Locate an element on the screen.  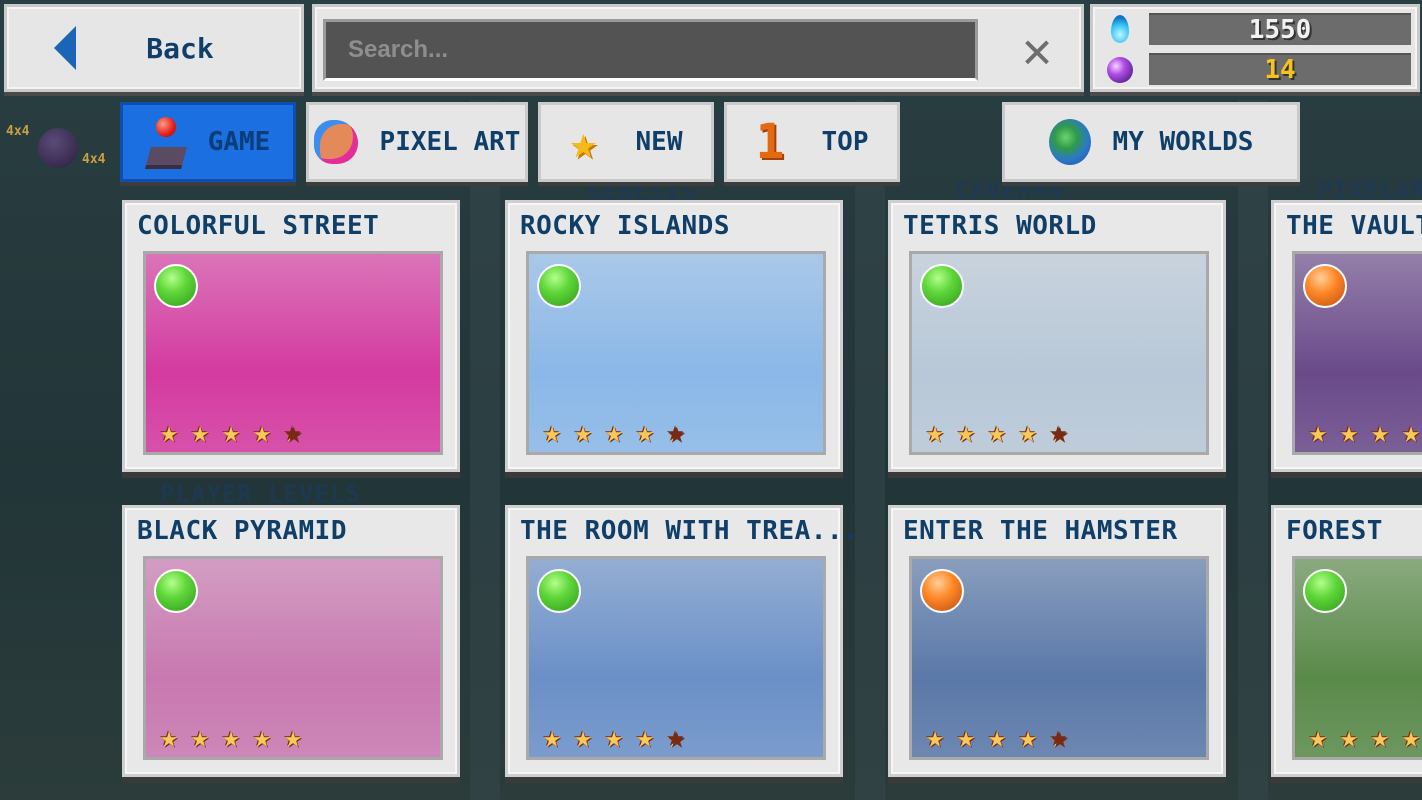
level-card: ROCKY ISLANDS ★ ★ ★ ★ ★ is located at coordinates (674, 336).